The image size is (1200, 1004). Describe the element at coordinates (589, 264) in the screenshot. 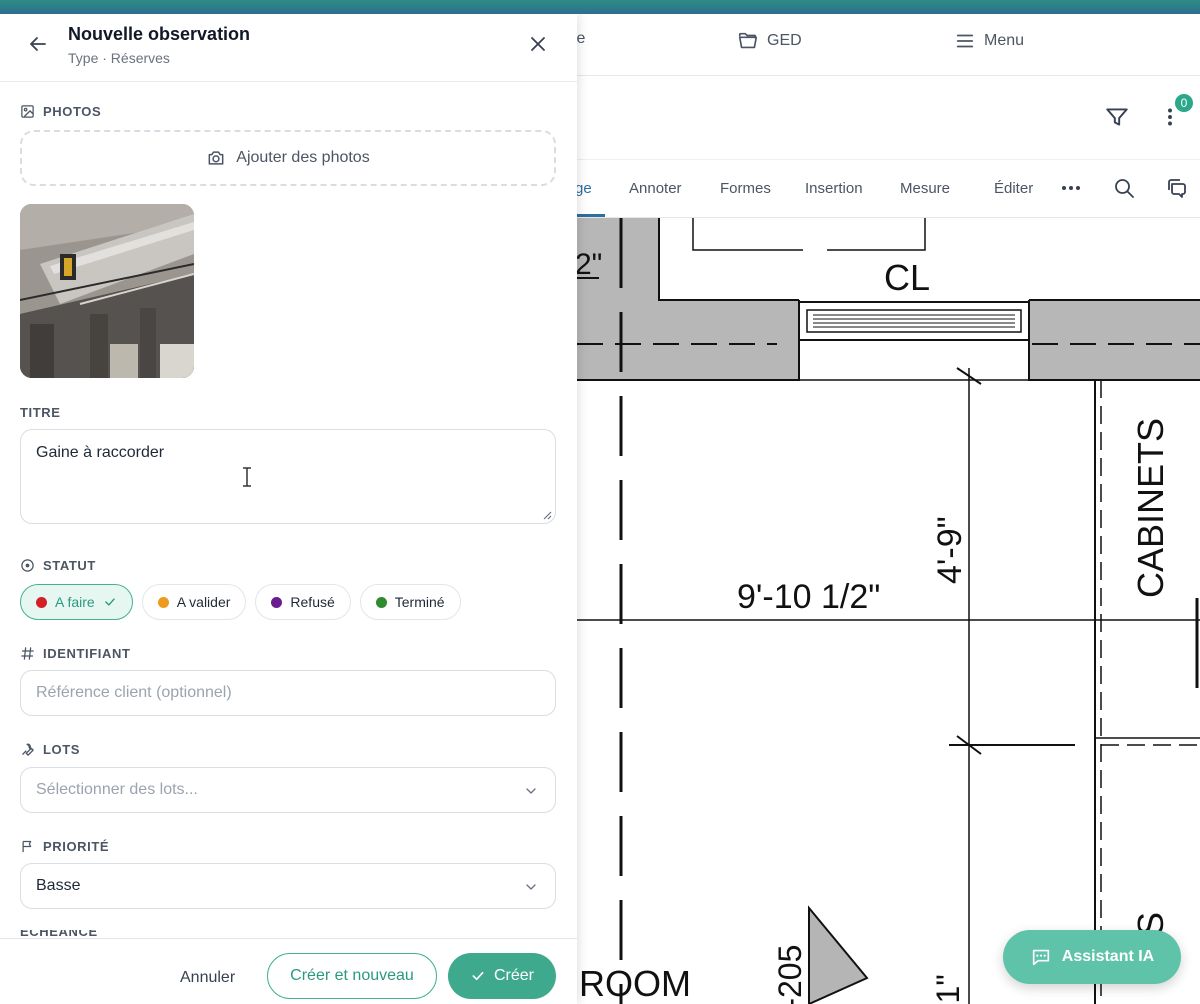

I see `plan-label-partial-dim: 2"` at that location.